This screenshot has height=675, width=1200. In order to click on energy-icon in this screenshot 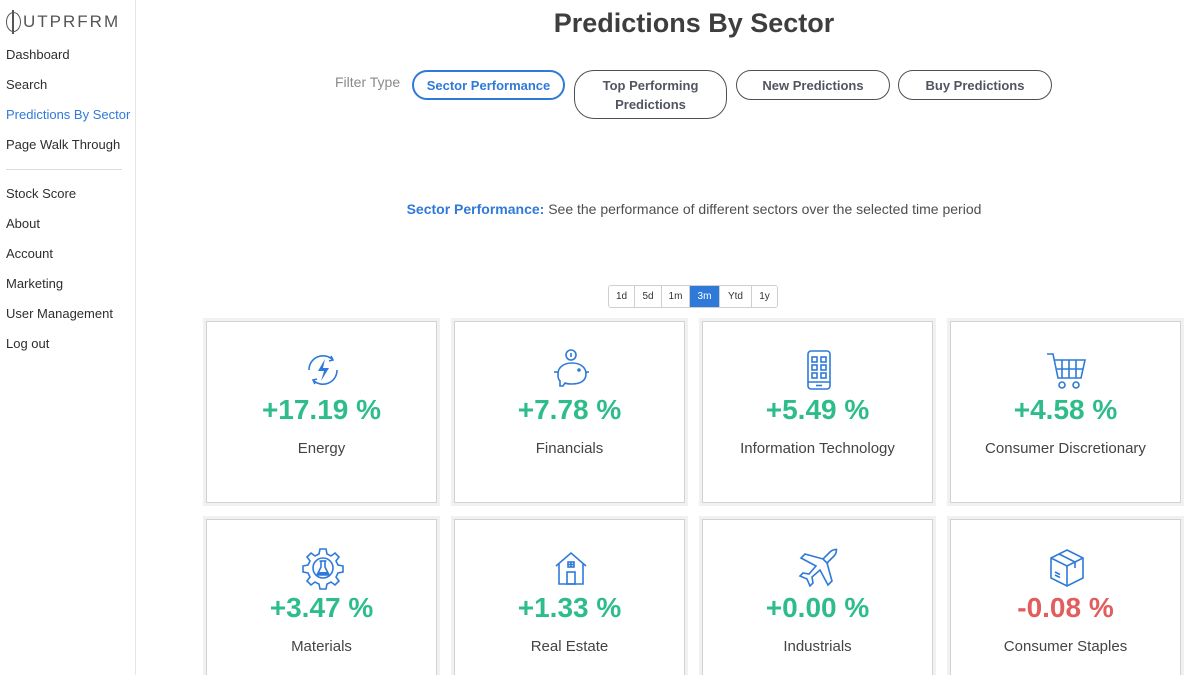, I will do `click(323, 370)`.